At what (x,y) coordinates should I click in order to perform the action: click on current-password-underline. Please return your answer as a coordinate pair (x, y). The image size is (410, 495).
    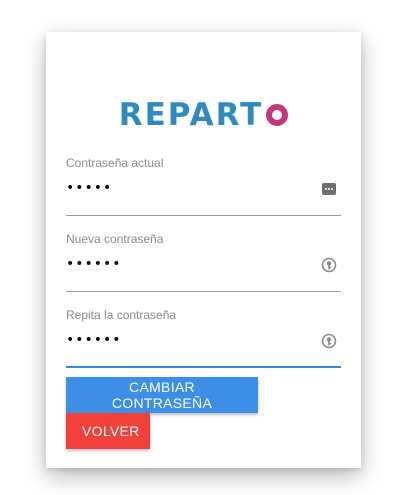
    Looking at the image, I should click on (203, 215).